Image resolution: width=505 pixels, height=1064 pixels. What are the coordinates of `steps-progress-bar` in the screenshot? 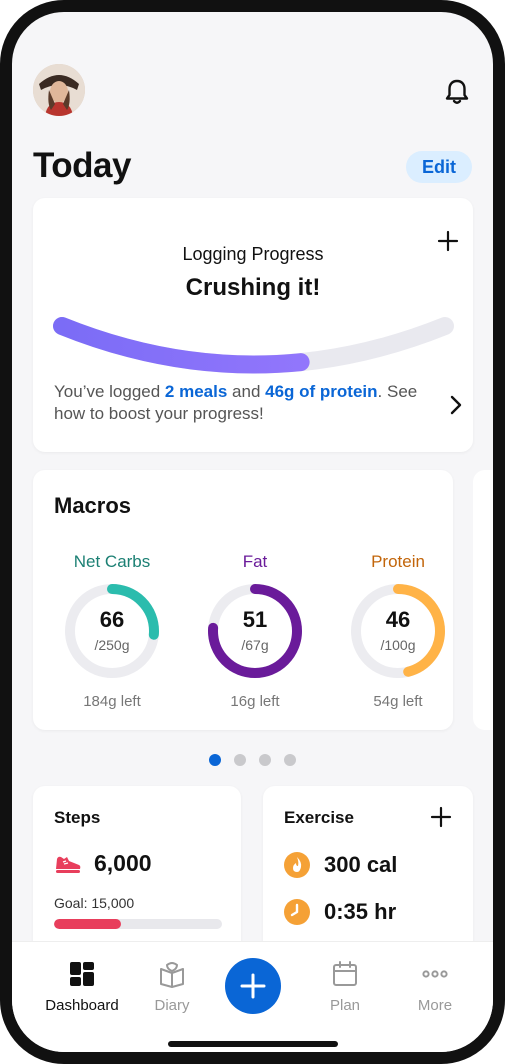 It's located at (138, 924).